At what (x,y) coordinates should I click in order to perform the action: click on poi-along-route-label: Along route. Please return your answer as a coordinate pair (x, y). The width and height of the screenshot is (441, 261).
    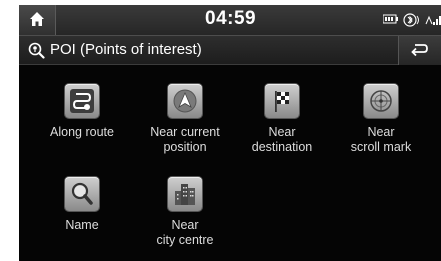
    Looking at the image, I should click on (82, 132).